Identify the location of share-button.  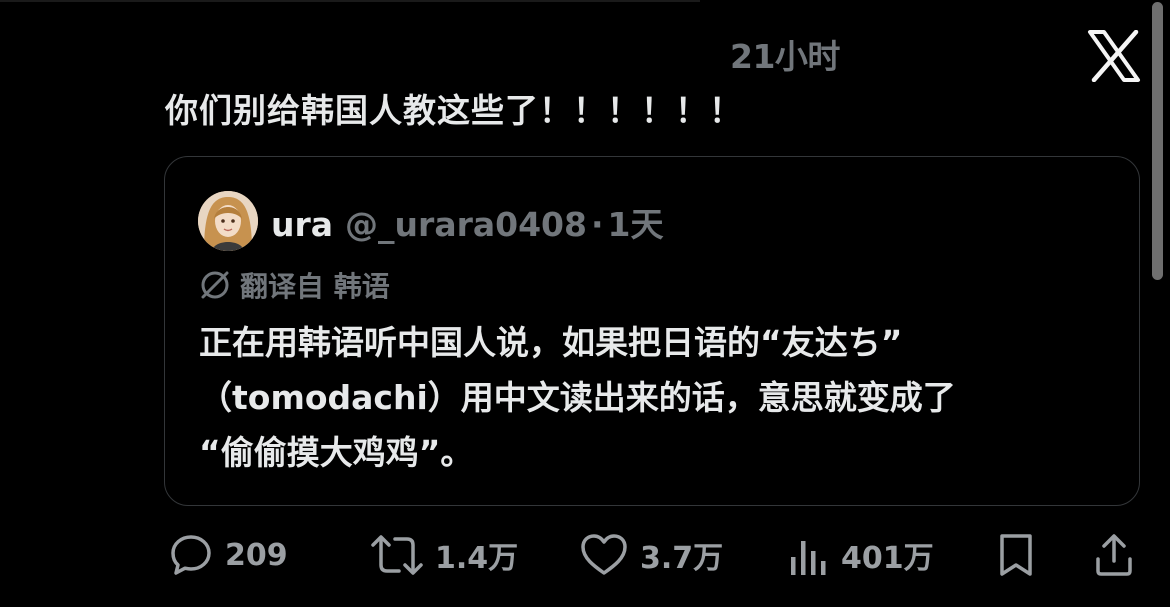
(1114, 555).